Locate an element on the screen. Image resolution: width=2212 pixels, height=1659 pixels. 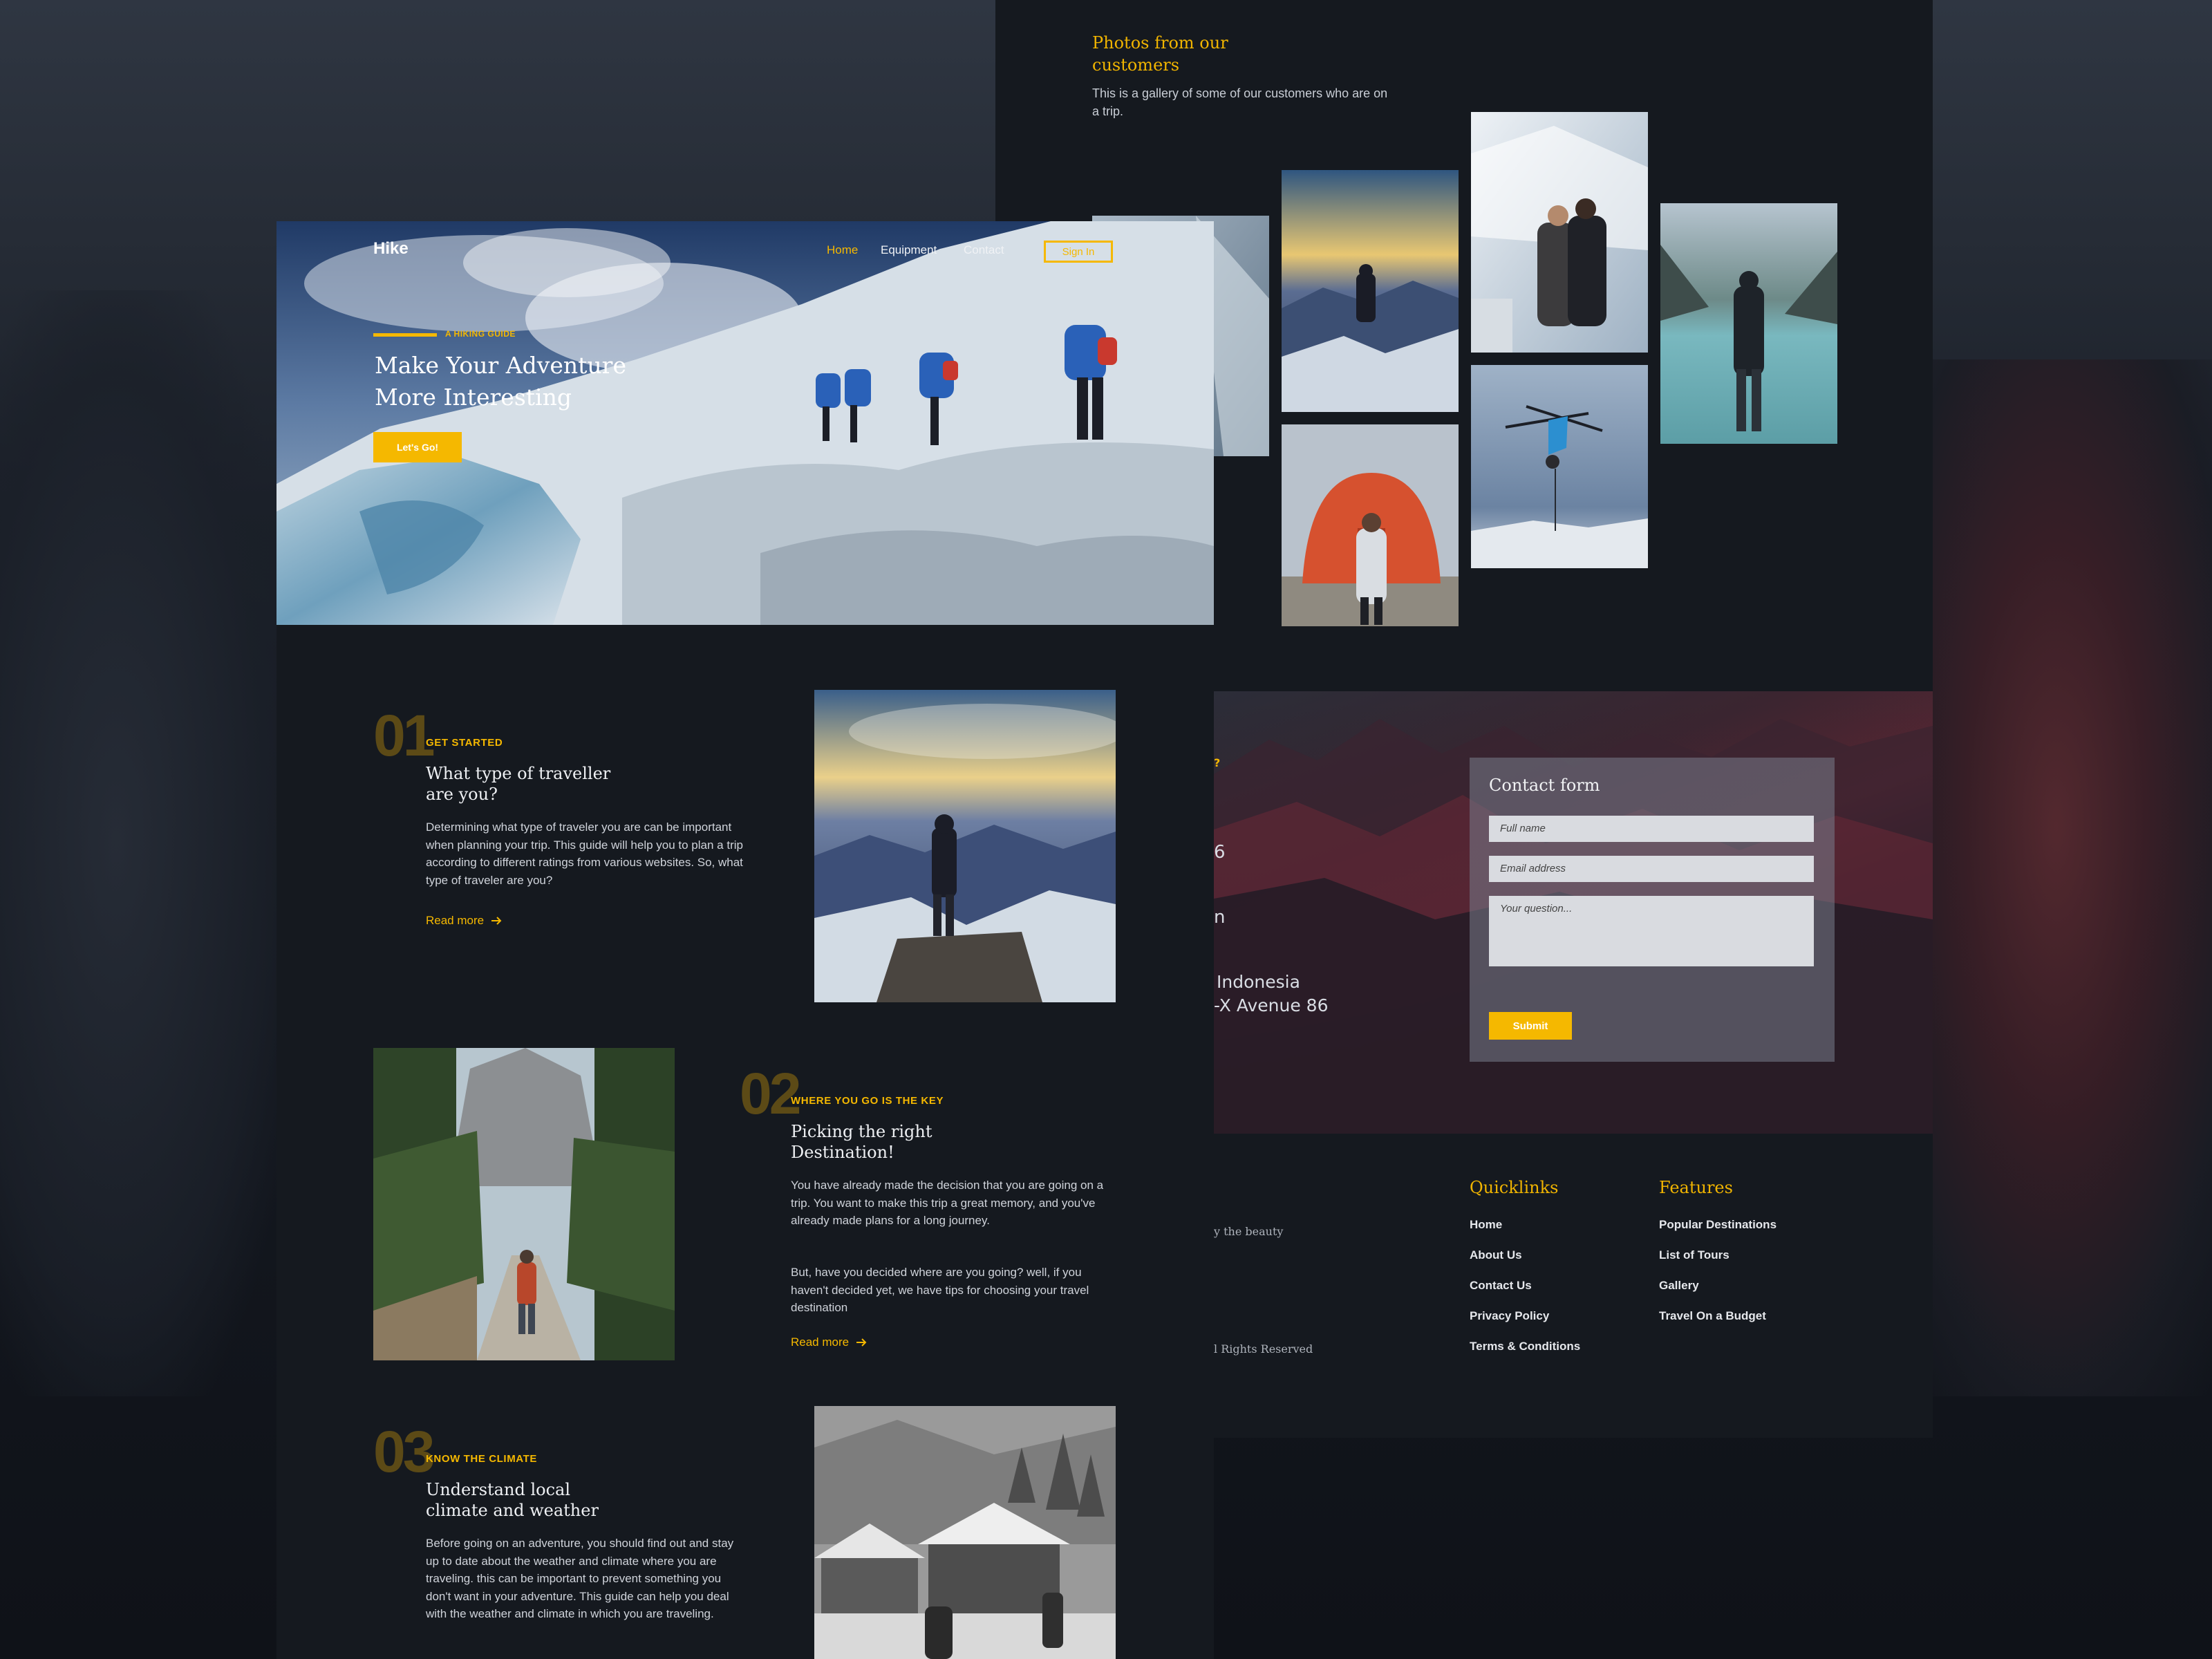
step-kicker-03: KNOW THE CLIMATE is located at coordinates (481, 1459).